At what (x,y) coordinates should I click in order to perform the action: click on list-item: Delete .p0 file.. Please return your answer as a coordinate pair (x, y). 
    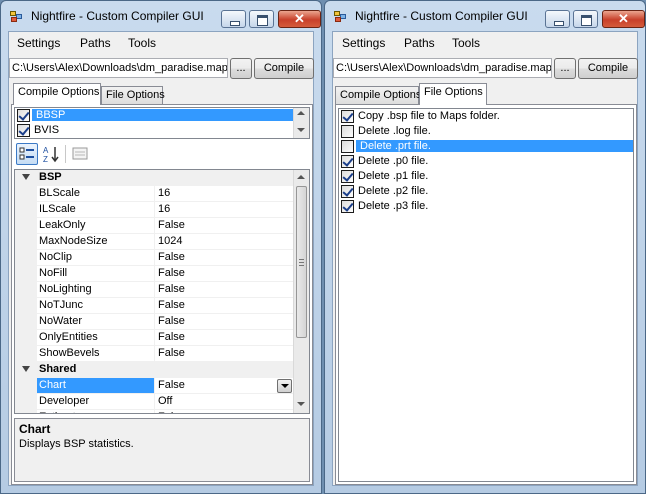
    Looking at the image, I should click on (486, 161).